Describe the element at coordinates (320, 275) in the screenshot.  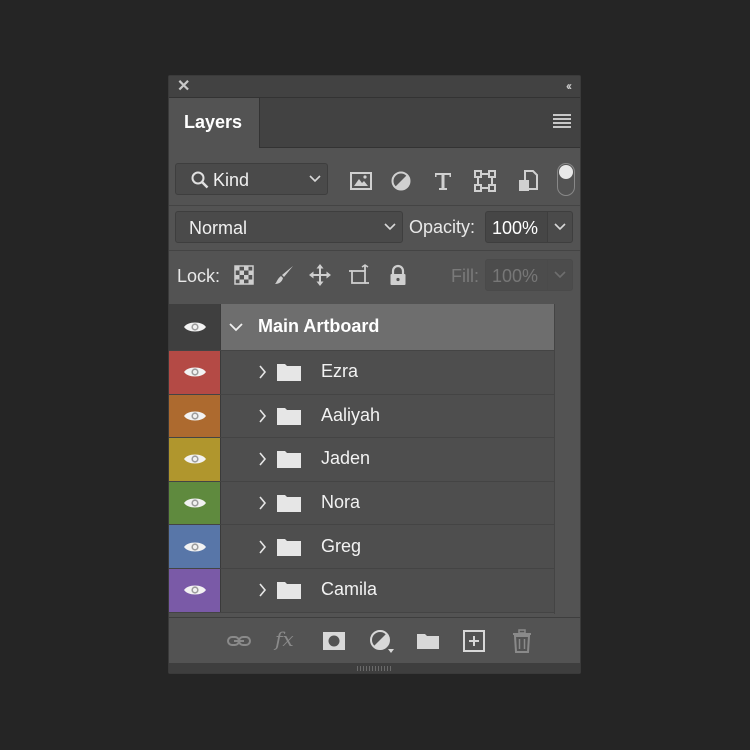
I see `lock-position-icon` at that location.